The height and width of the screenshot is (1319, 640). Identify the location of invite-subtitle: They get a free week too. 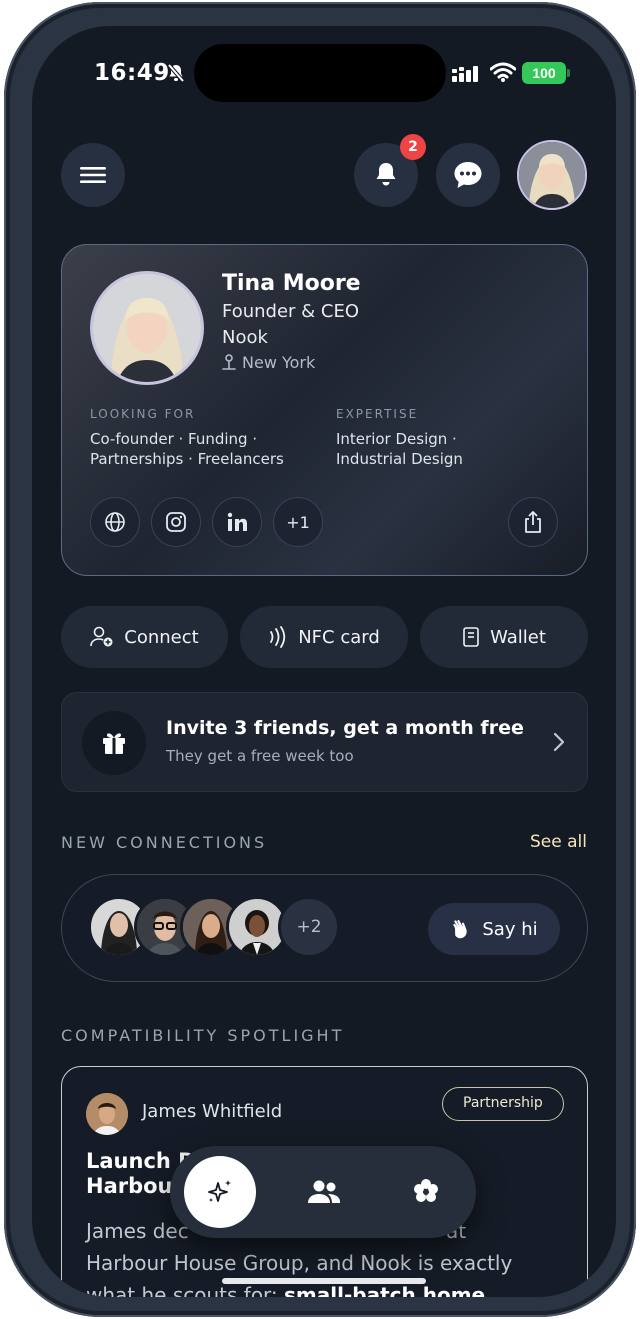
(260, 756).